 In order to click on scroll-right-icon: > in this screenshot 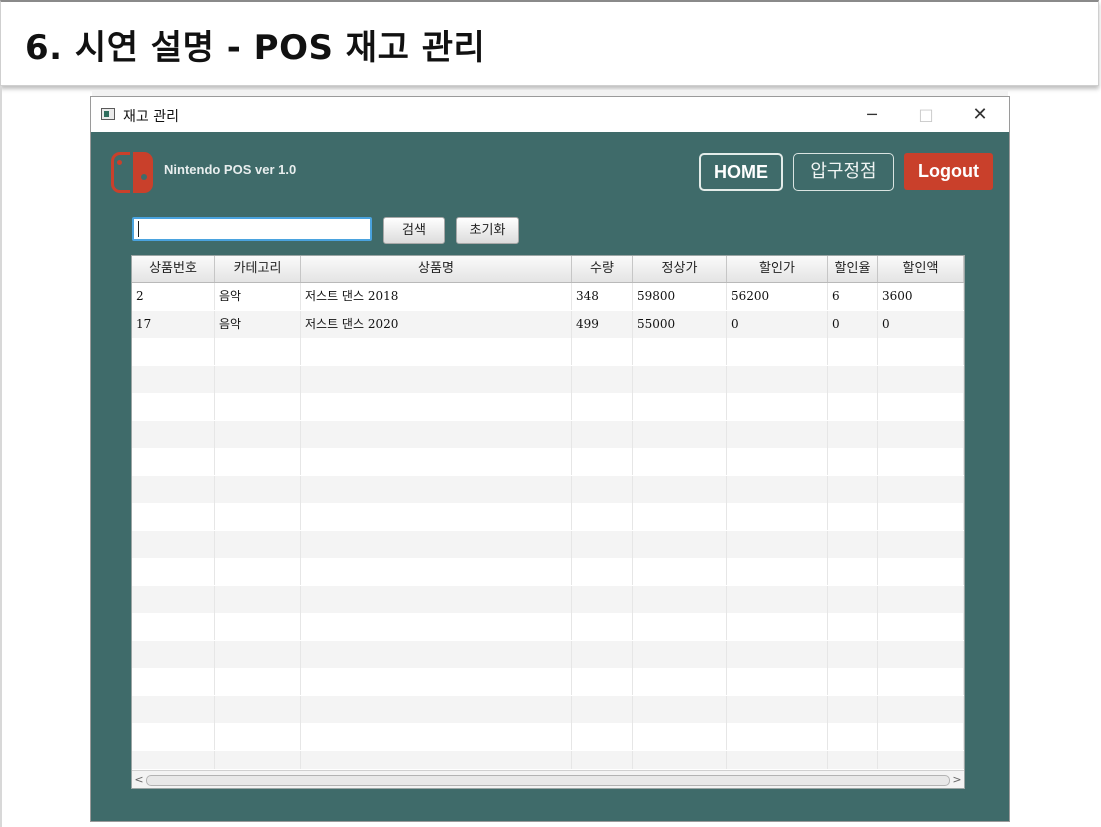, I will do `click(957, 779)`.